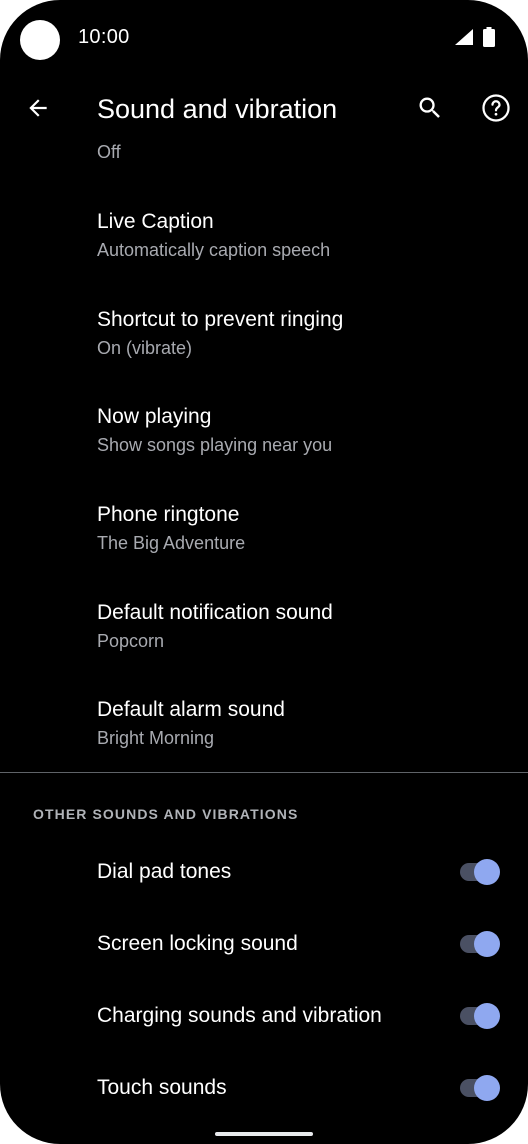 This screenshot has height=1144, width=528. Describe the element at coordinates (264, 647) in the screenshot. I see `default-notification-sound-item: Default notification sound Popcorn` at that location.